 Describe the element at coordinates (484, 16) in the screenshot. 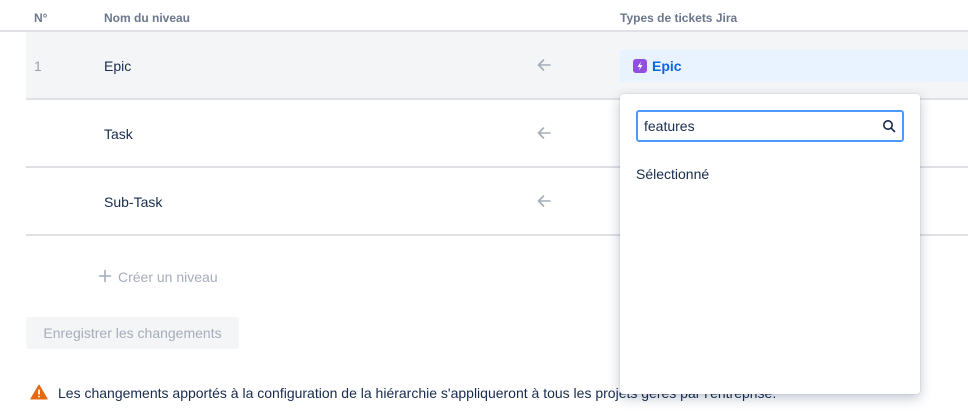

I see `table-header: N° Nom du niveau Types de tickets Jira` at that location.